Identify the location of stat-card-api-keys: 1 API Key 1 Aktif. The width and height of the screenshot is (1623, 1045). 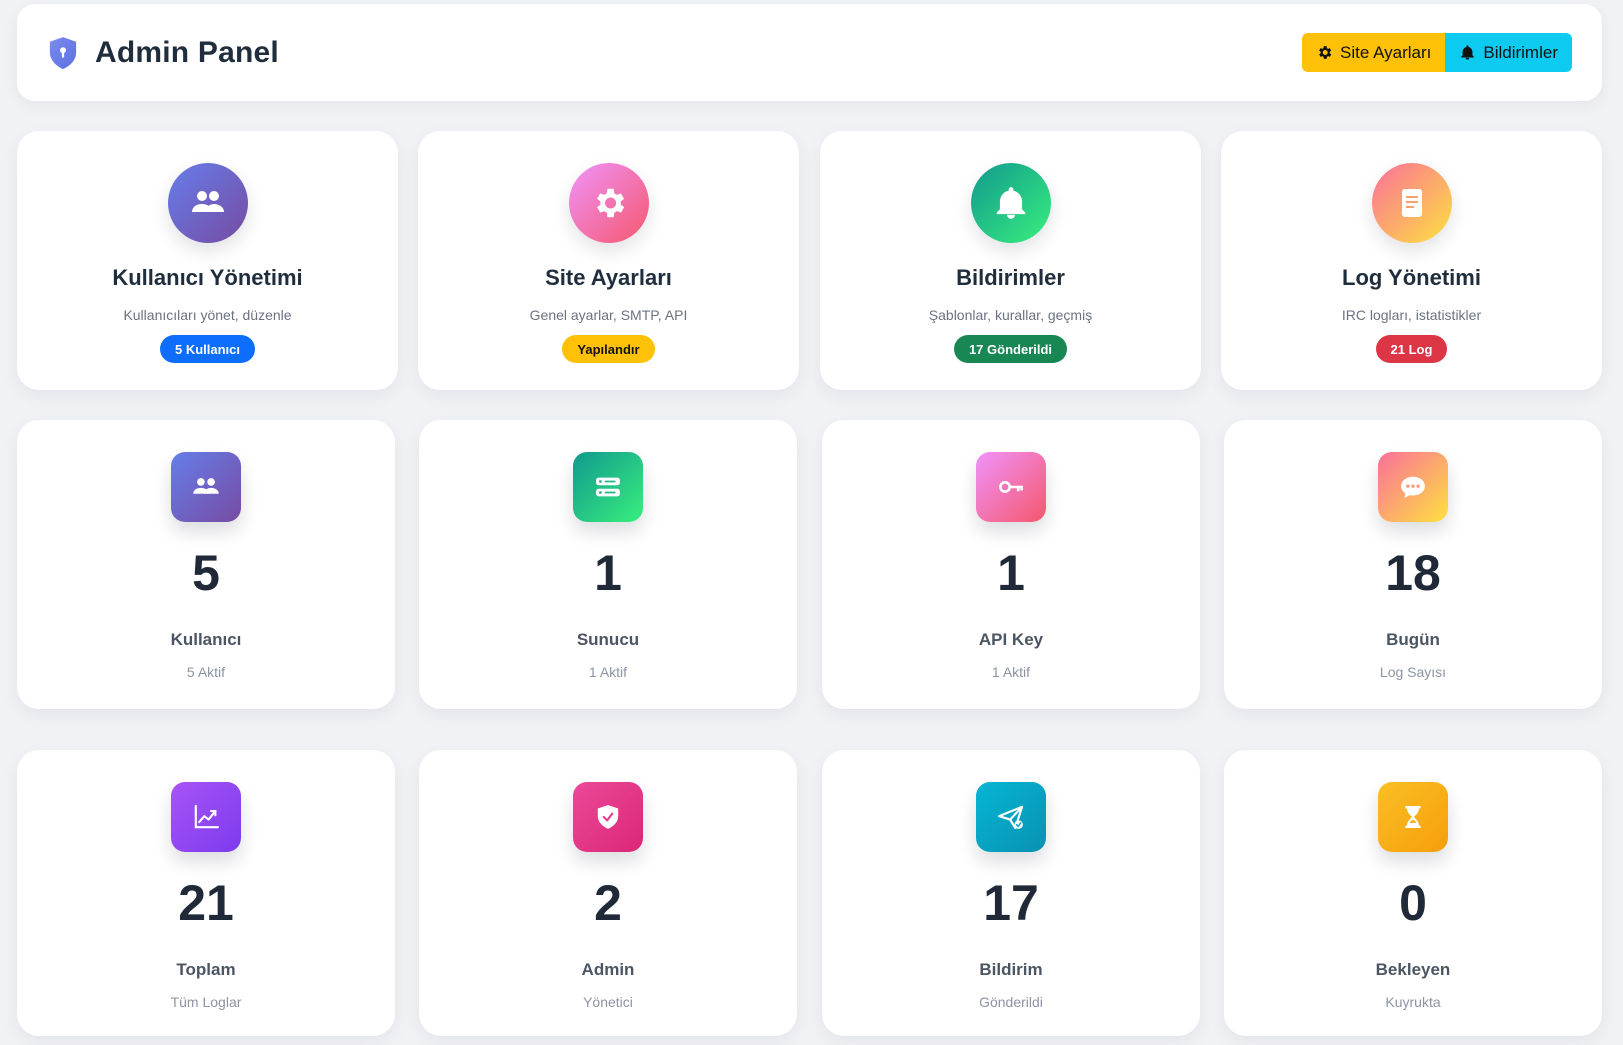
(1011, 564).